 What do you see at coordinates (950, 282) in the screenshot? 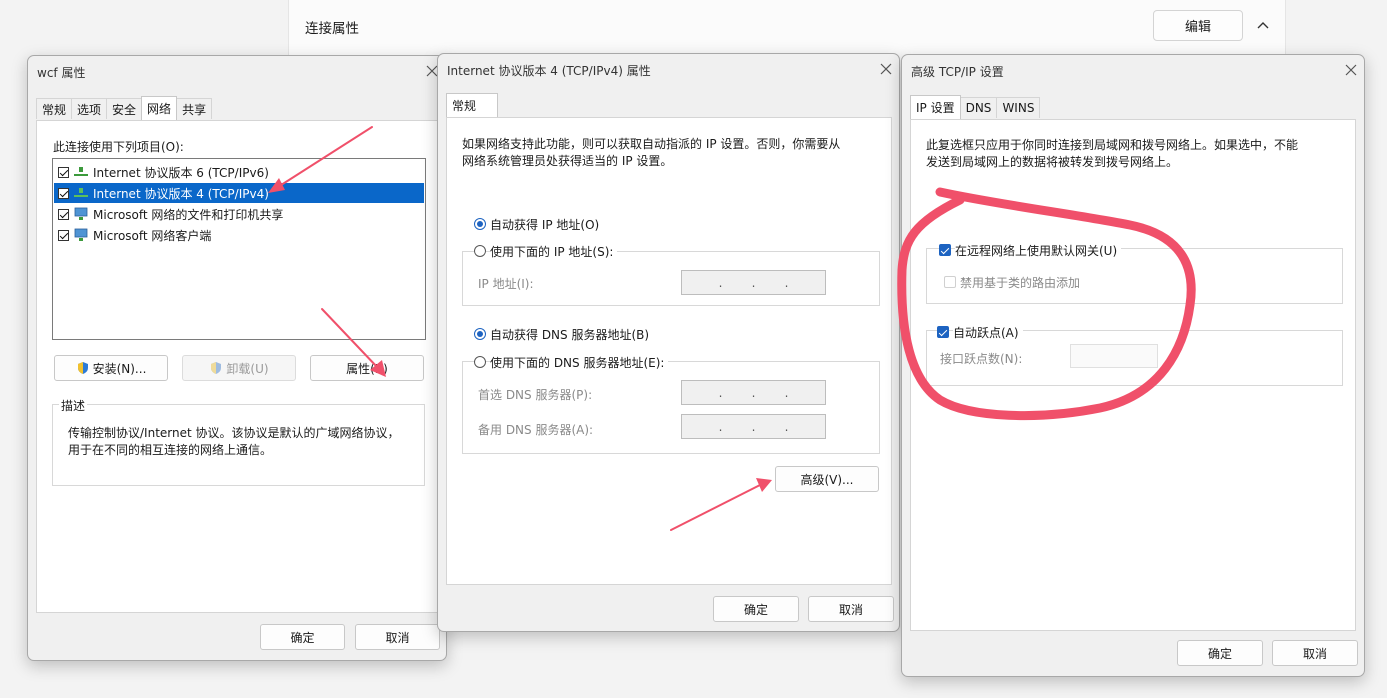
I see `disable-class-routes-checkbox` at bounding box center [950, 282].